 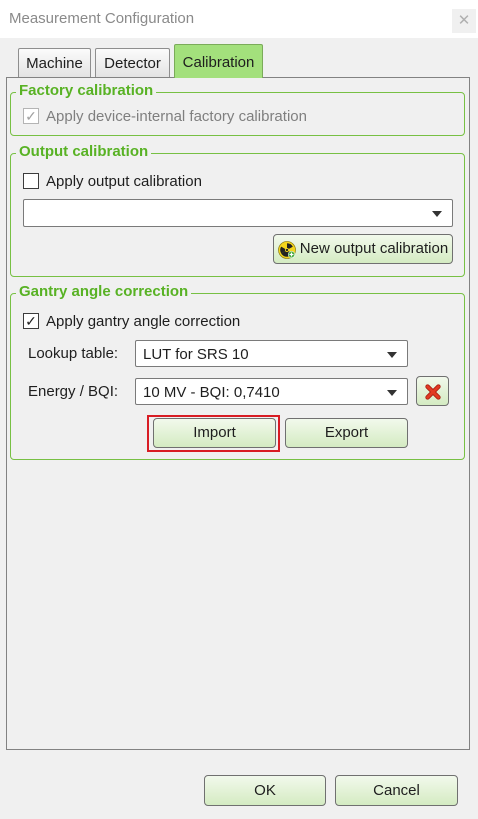 I want to click on new-output-calibration-button: New output calibration, so click(x=363, y=249).